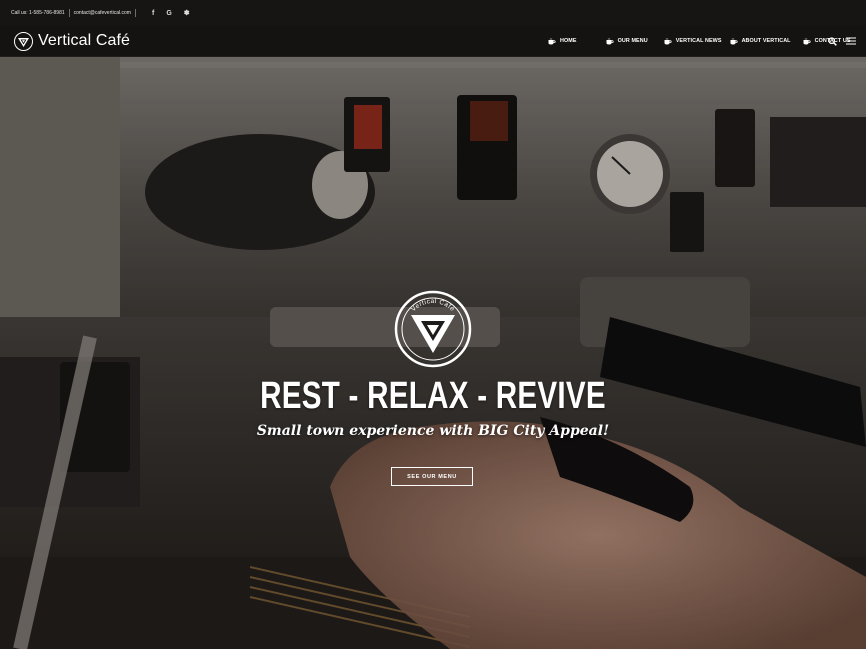 The height and width of the screenshot is (649, 866). What do you see at coordinates (23, 41) in the screenshot?
I see `logo-emblem-icon` at bounding box center [23, 41].